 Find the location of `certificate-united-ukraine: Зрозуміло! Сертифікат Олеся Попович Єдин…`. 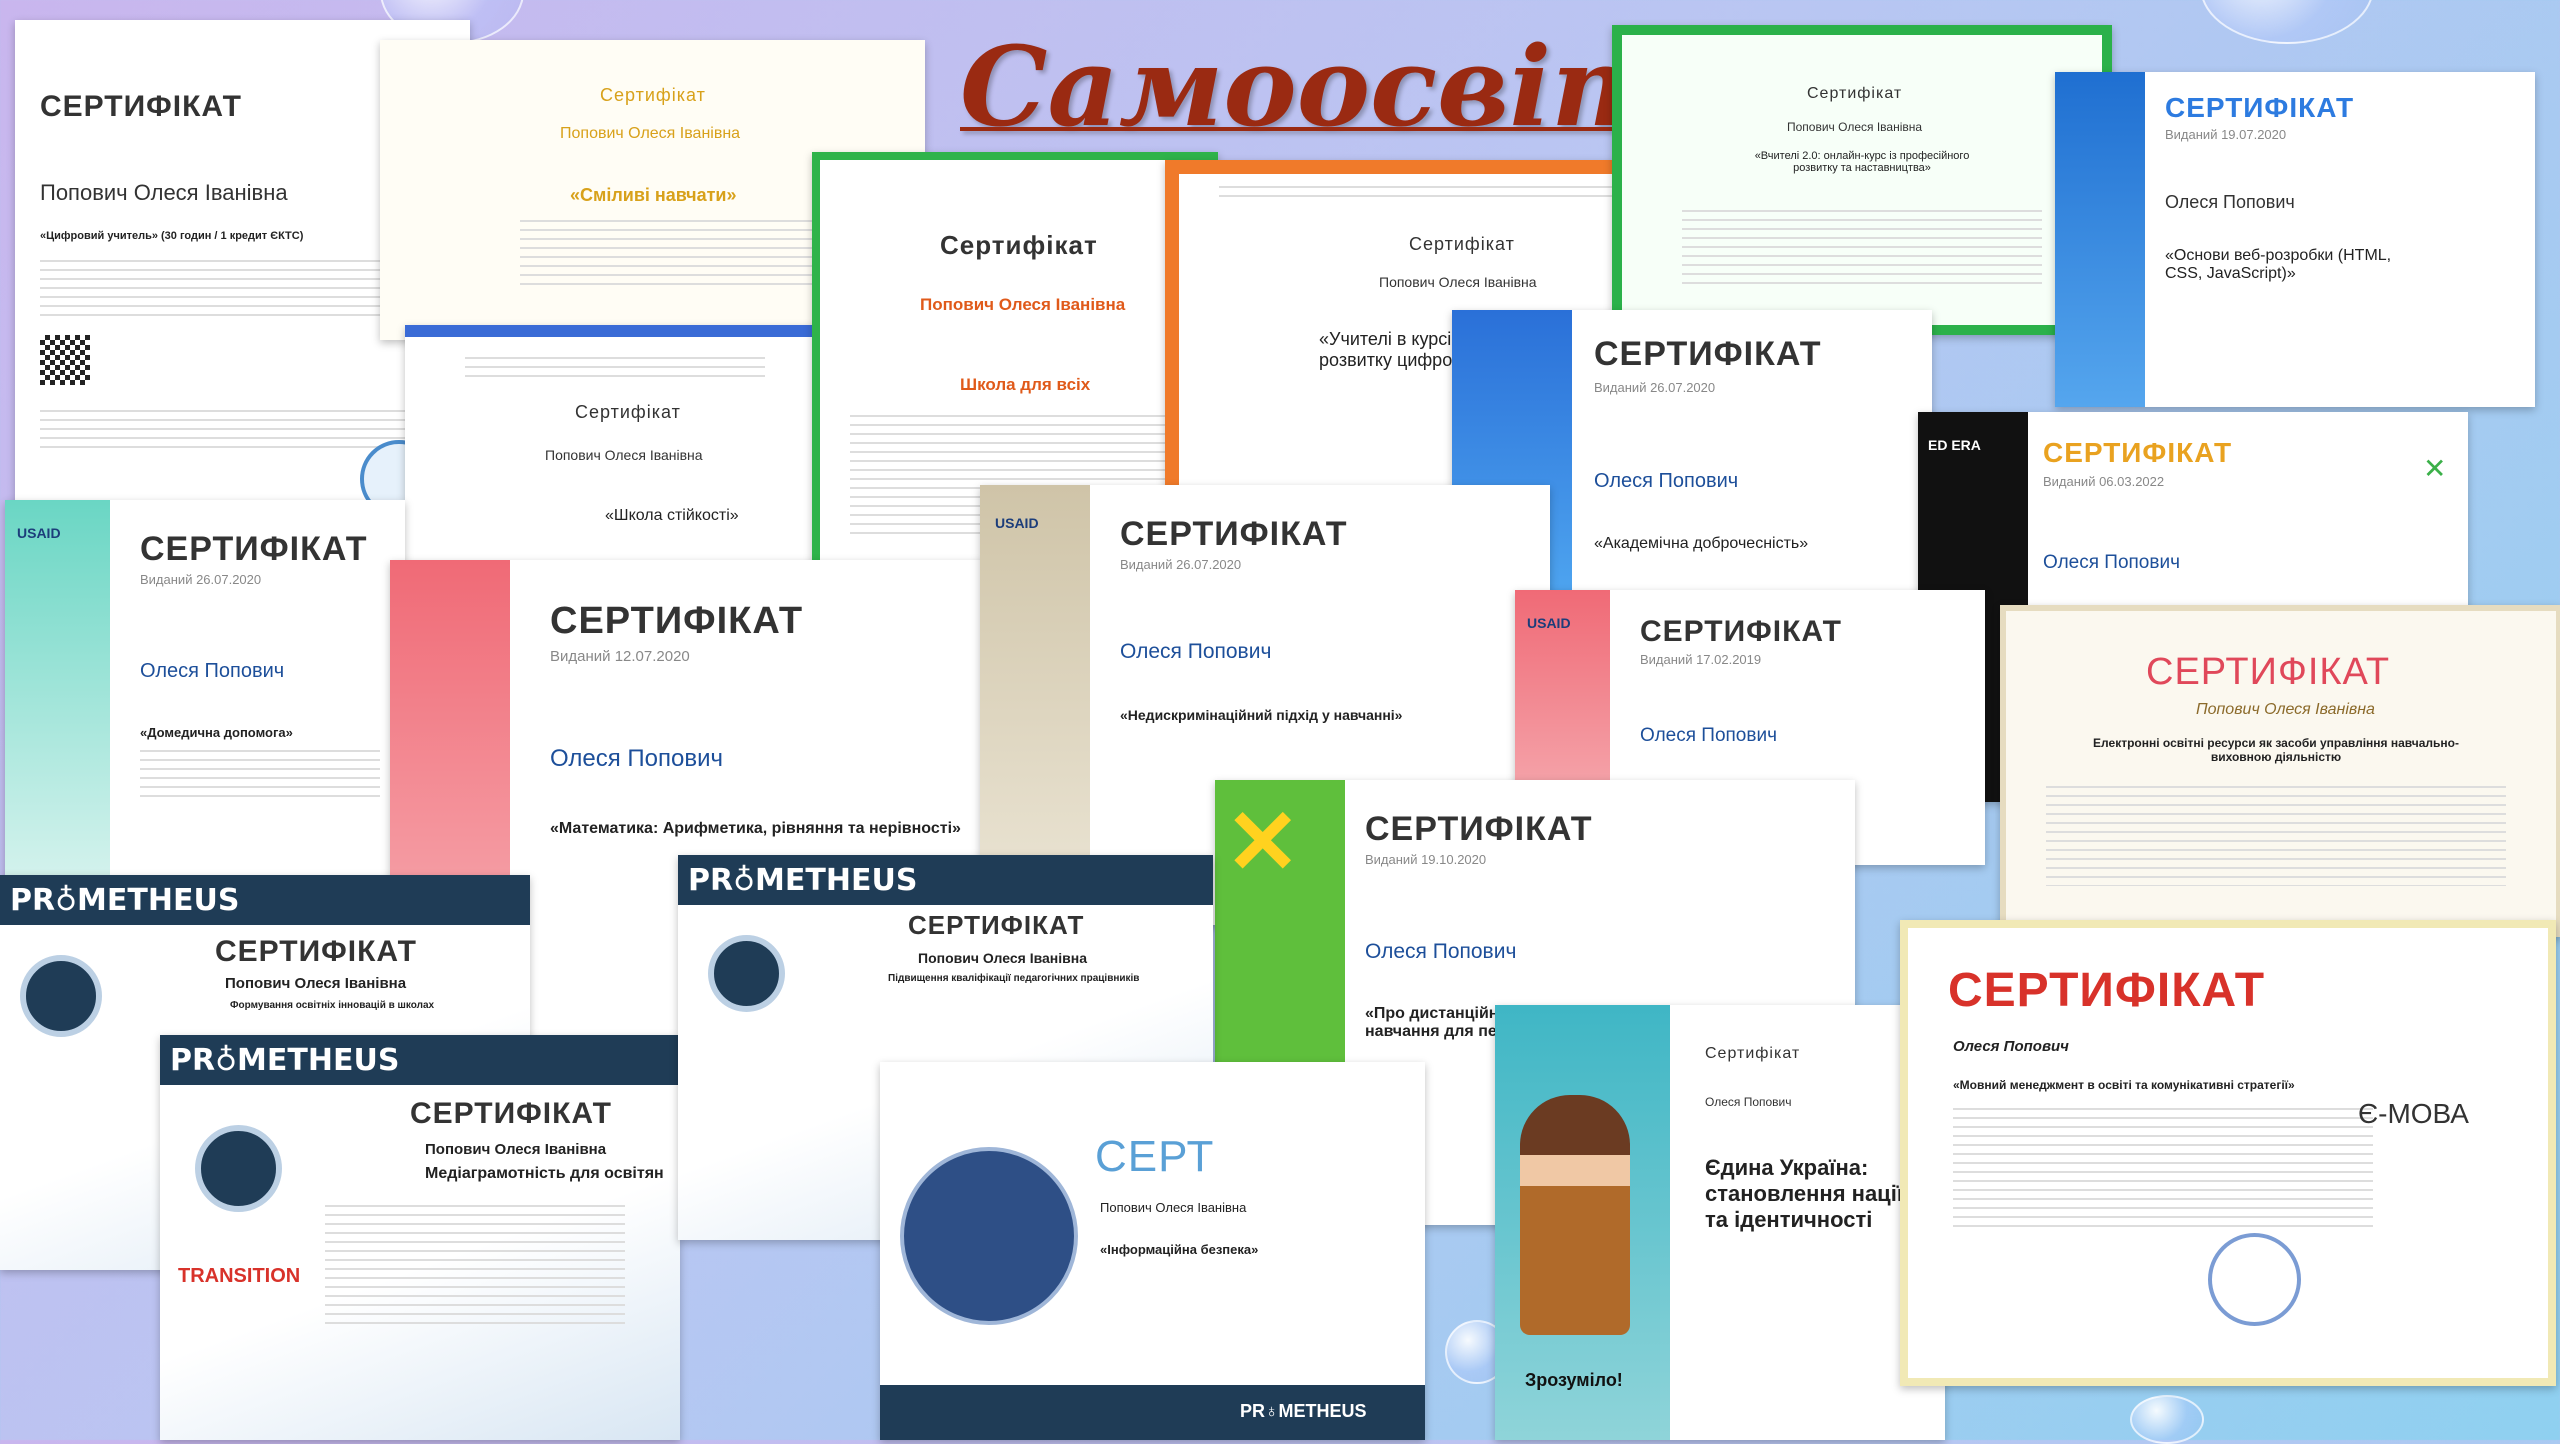

certificate-united-ukraine: Зрозуміло! Сертифікат Олеся Попович Єдин… is located at coordinates (1720, 1222).